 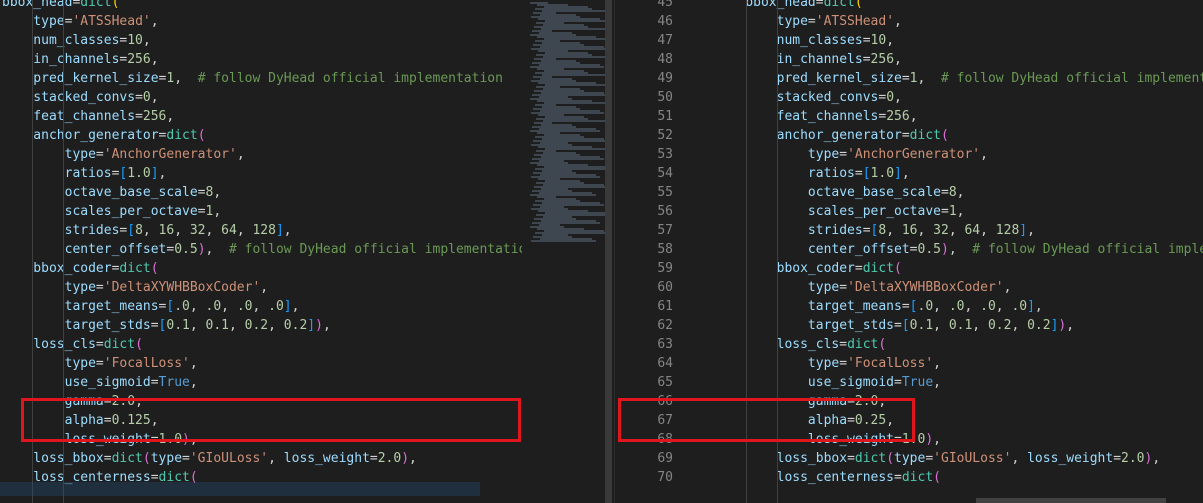 What do you see at coordinates (789, 192) in the screenshot?
I see `code-line: 55 octave_base_scale=8,` at bounding box center [789, 192].